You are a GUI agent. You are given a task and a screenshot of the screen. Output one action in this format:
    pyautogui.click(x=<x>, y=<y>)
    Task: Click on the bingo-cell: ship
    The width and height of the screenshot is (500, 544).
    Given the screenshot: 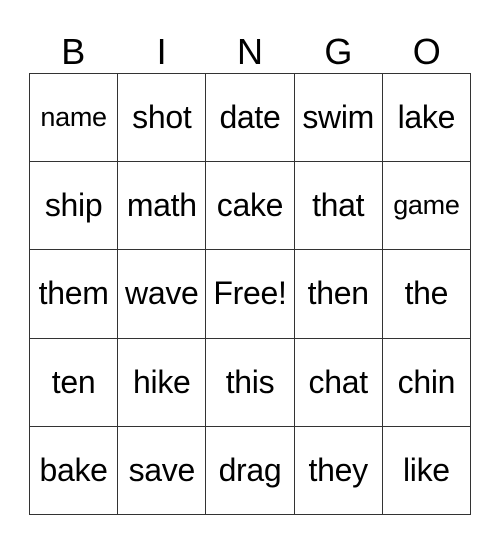 What is the action you would take?
    pyautogui.click(x=74, y=206)
    